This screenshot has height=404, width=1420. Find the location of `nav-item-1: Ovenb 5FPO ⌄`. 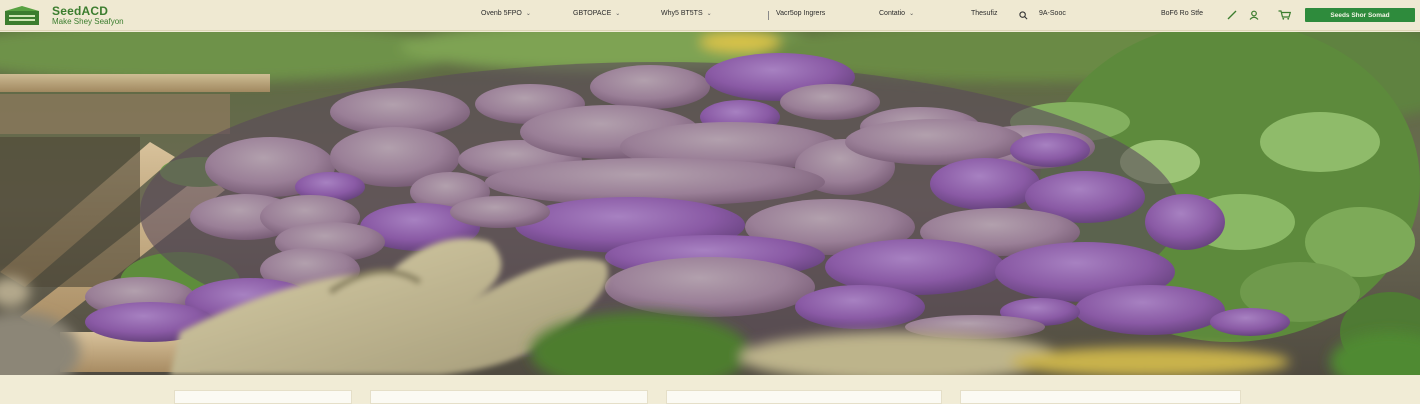

nav-item-1: Ovenb 5FPO ⌄ is located at coordinates (506, 13).